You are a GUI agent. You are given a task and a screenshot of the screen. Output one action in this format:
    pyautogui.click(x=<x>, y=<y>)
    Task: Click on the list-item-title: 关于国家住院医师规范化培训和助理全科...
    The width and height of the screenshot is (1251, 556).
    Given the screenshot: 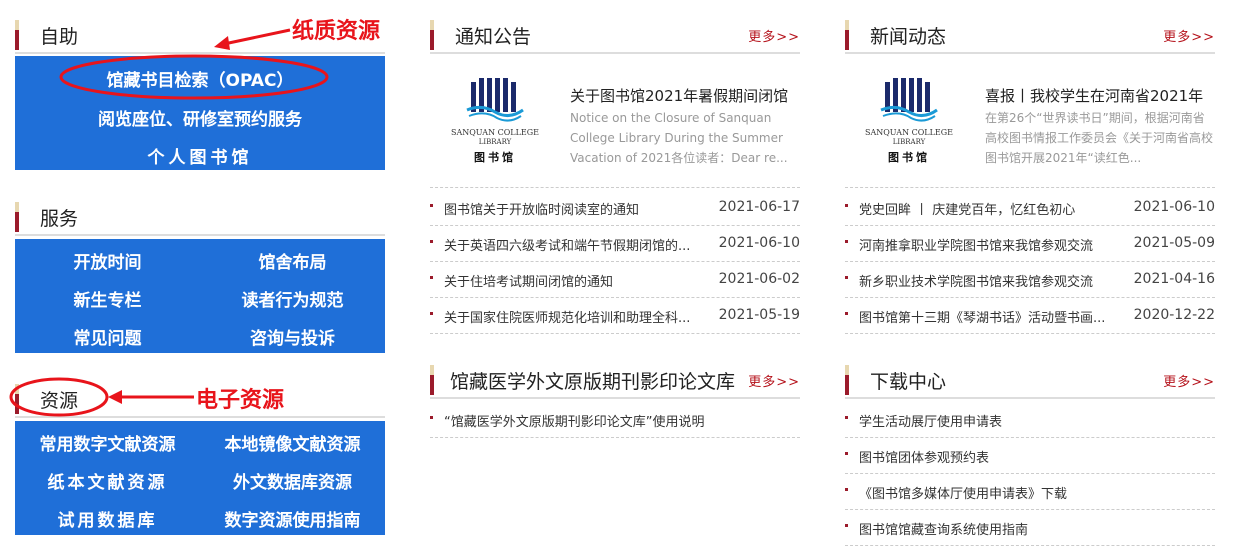 What is the action you would take?
    pyautogui.click(x=579, y=316)
    